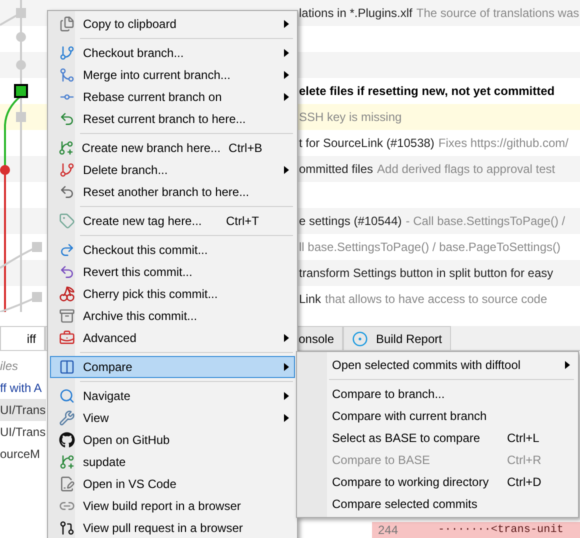 The image size is (580, 538). Describe the element at coordinates (355, 13) in the screenshot. I see `commit-subject: lations in *.Plugins.xlf` at that location.